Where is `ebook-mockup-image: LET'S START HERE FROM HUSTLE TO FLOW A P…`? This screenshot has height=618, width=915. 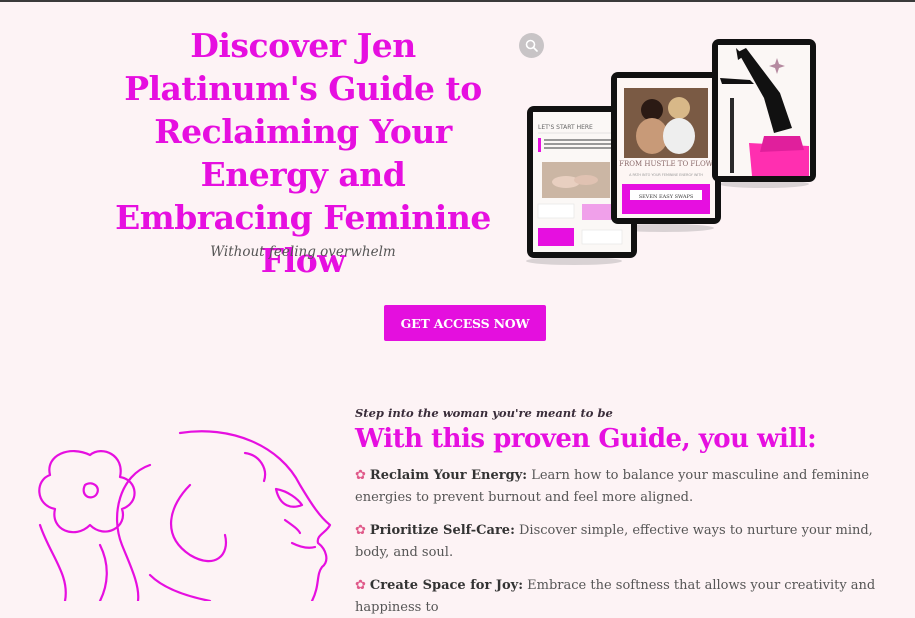 ebook-mockup-image: LET'S START HERE FROM HUSTLE TO FLOW A P… is located at coordinates (671, 152).